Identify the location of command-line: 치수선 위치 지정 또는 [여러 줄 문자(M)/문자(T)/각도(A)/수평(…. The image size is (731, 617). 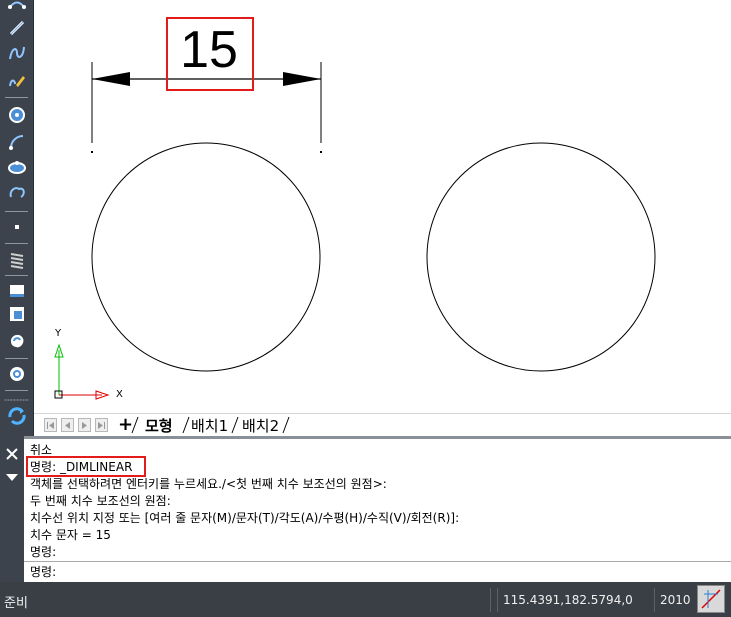
(245, 518).